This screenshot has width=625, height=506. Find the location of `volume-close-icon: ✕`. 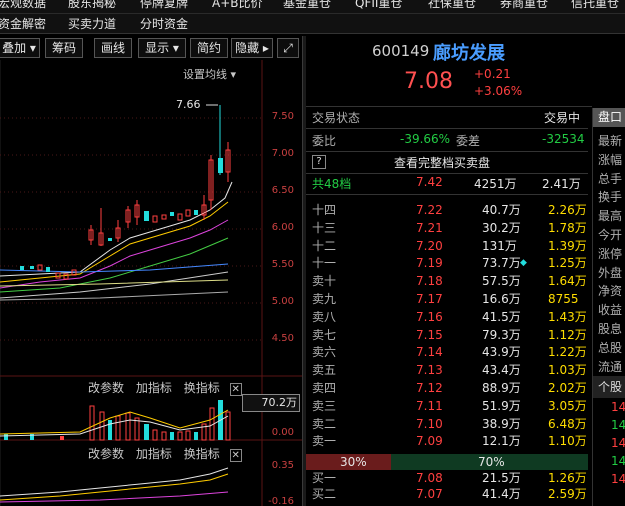

volume-close-icon: ✕ is located at coordinates (235, 389).